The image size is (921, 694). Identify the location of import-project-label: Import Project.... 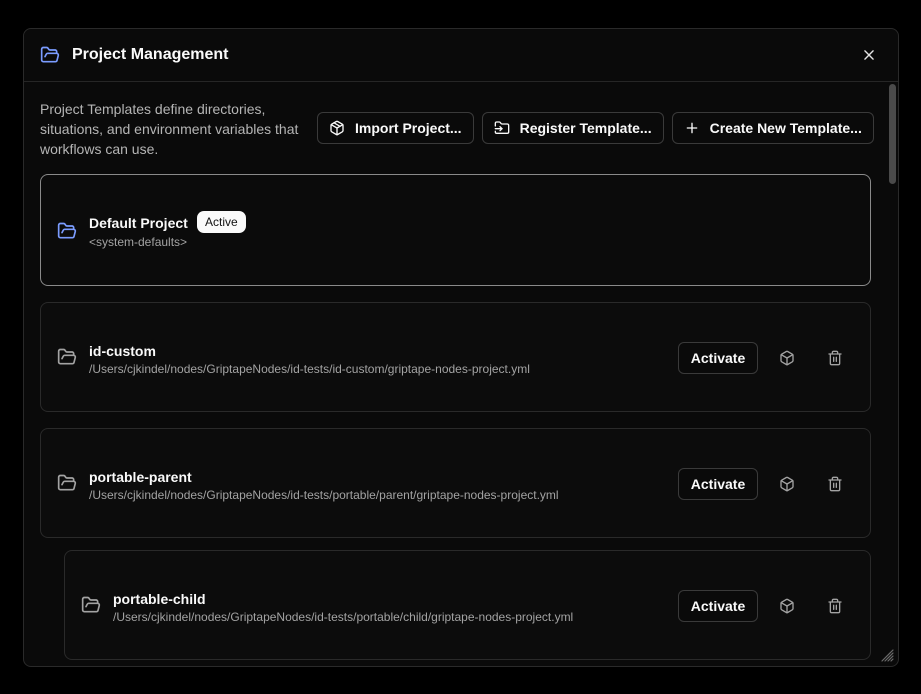
(408, 128).